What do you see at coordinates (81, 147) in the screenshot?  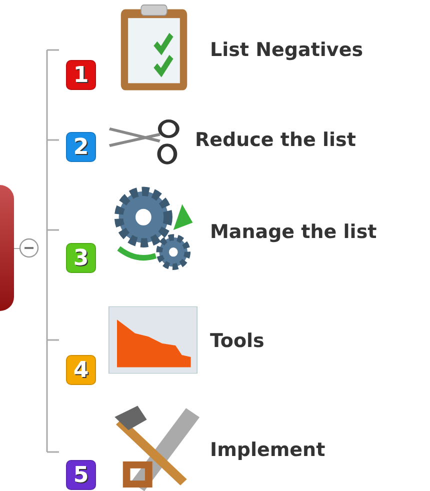 I see `priority-badge: 2` at bounding box center [81, 147].